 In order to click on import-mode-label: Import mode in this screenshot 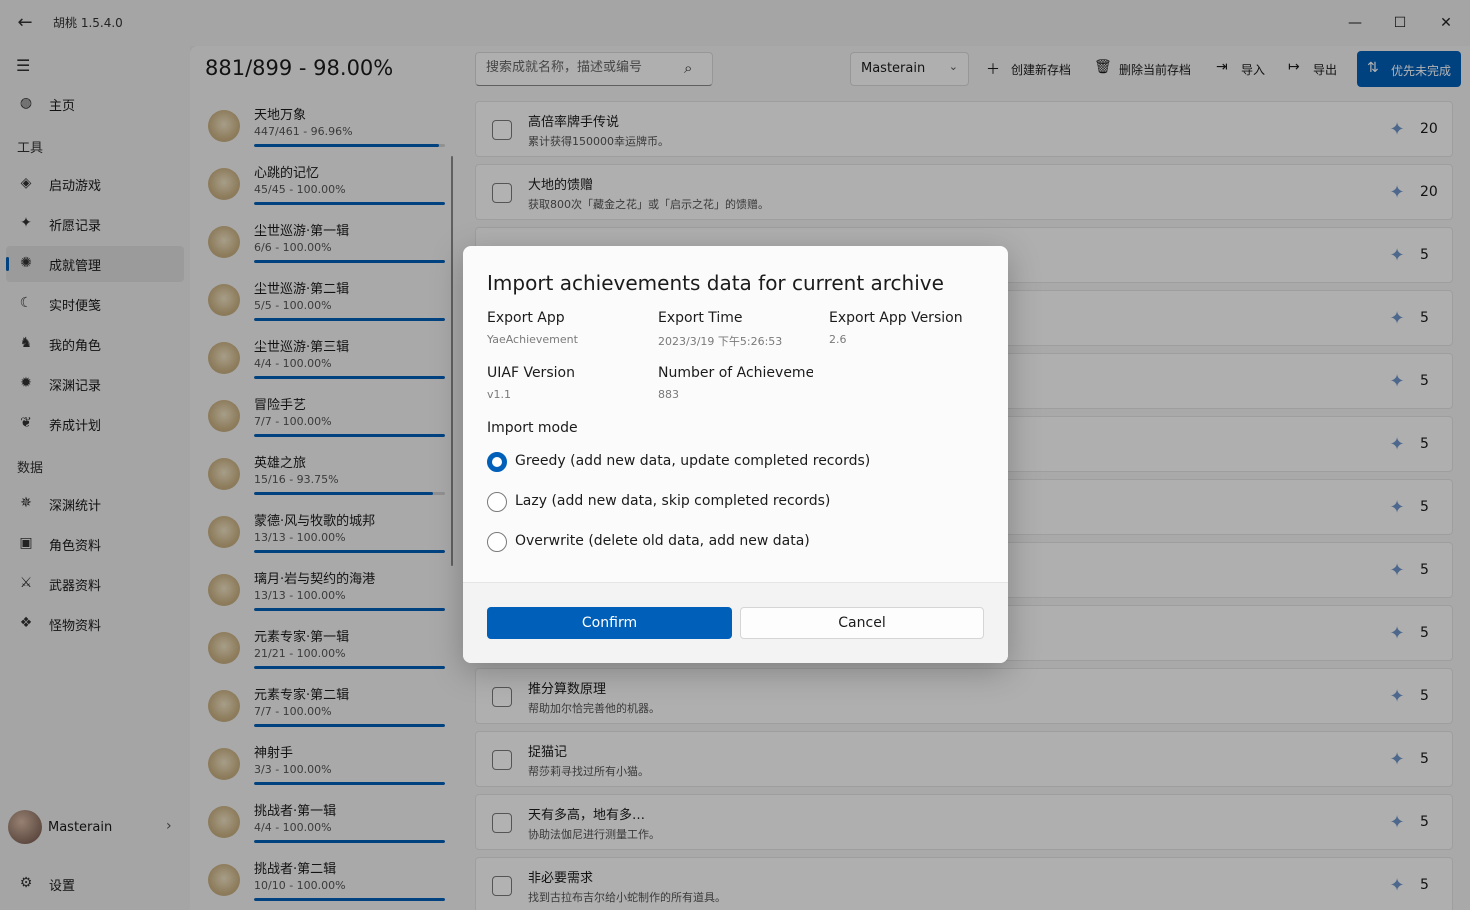, I will do `click(532, 428)`.